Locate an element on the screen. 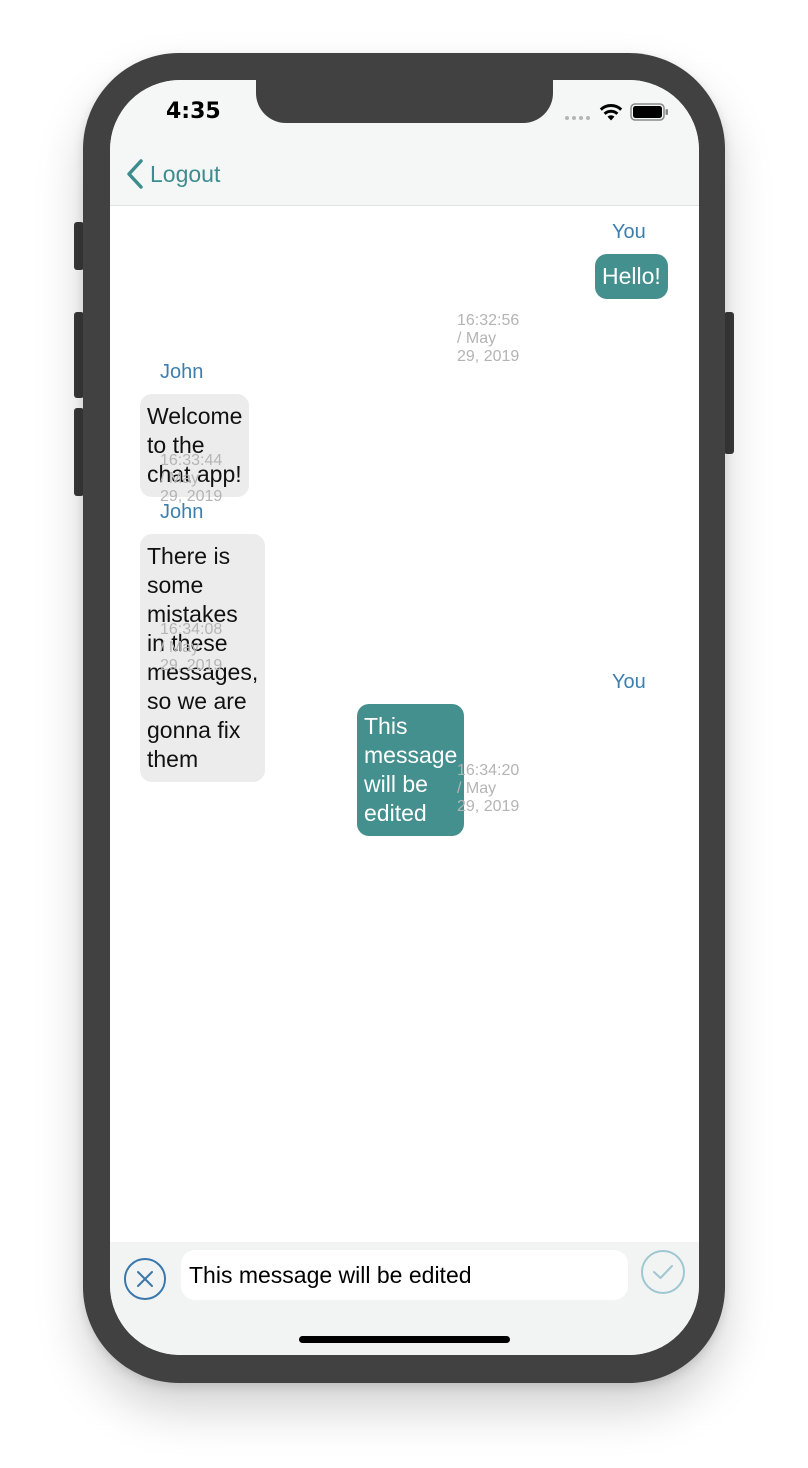  message-input is located at coordinates (404, 1275).